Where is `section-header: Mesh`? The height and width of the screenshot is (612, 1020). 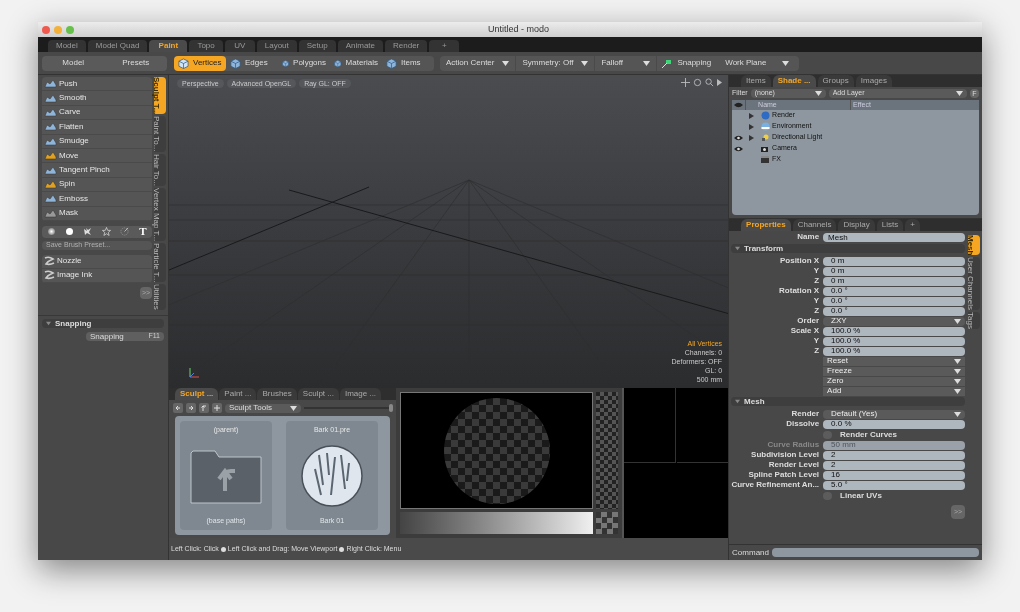 section-header: Mesh is located at coordinates (848, 401).